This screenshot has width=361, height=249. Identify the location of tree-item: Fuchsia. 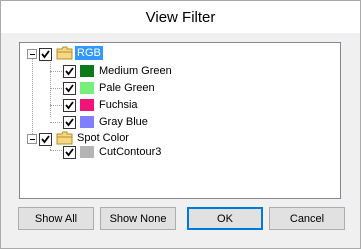
(120, 104).